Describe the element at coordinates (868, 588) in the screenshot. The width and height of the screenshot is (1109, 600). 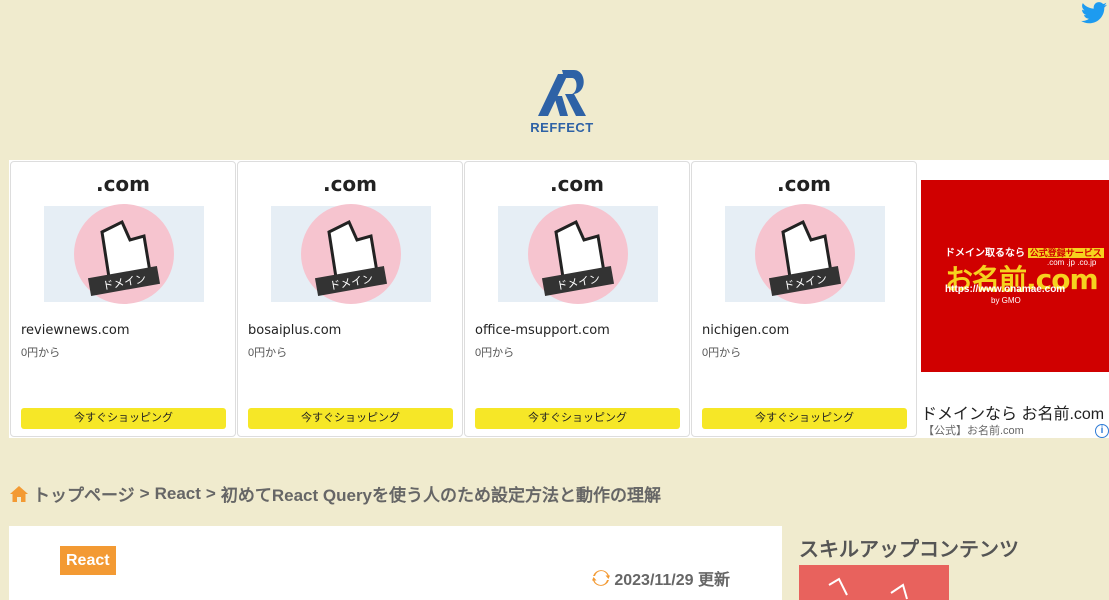
I see `sidebar-thumbnail-art` at that location.